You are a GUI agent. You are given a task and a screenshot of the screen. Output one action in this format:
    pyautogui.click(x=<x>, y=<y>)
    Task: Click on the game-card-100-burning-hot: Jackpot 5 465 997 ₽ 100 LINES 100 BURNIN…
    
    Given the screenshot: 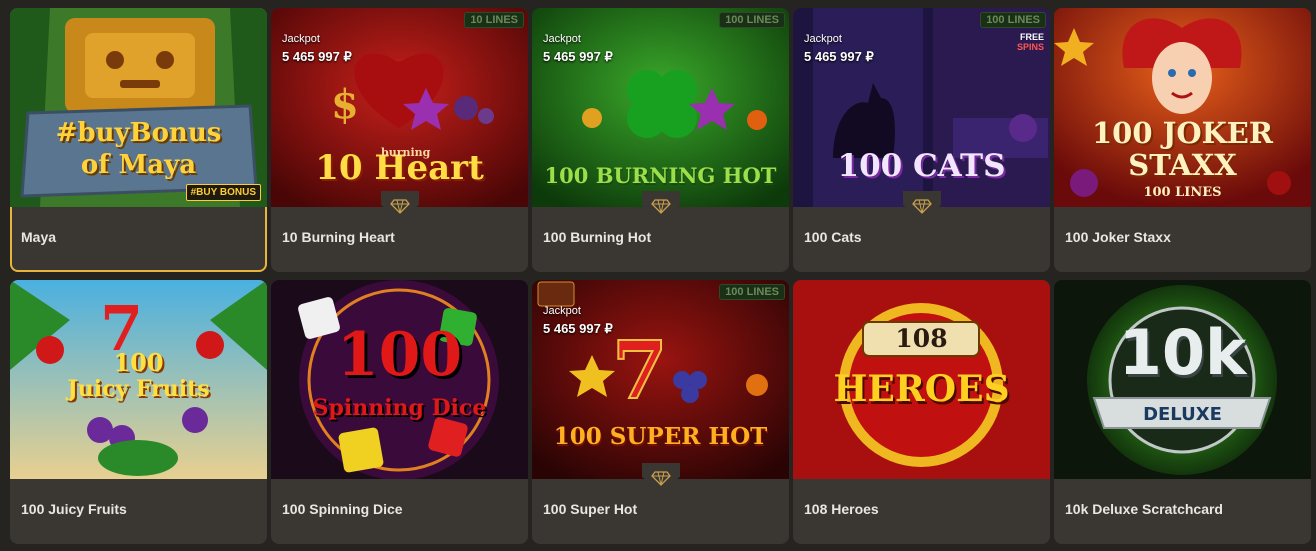 What is the action you would take?
    pyautogui.click(x=660, y=140)
    